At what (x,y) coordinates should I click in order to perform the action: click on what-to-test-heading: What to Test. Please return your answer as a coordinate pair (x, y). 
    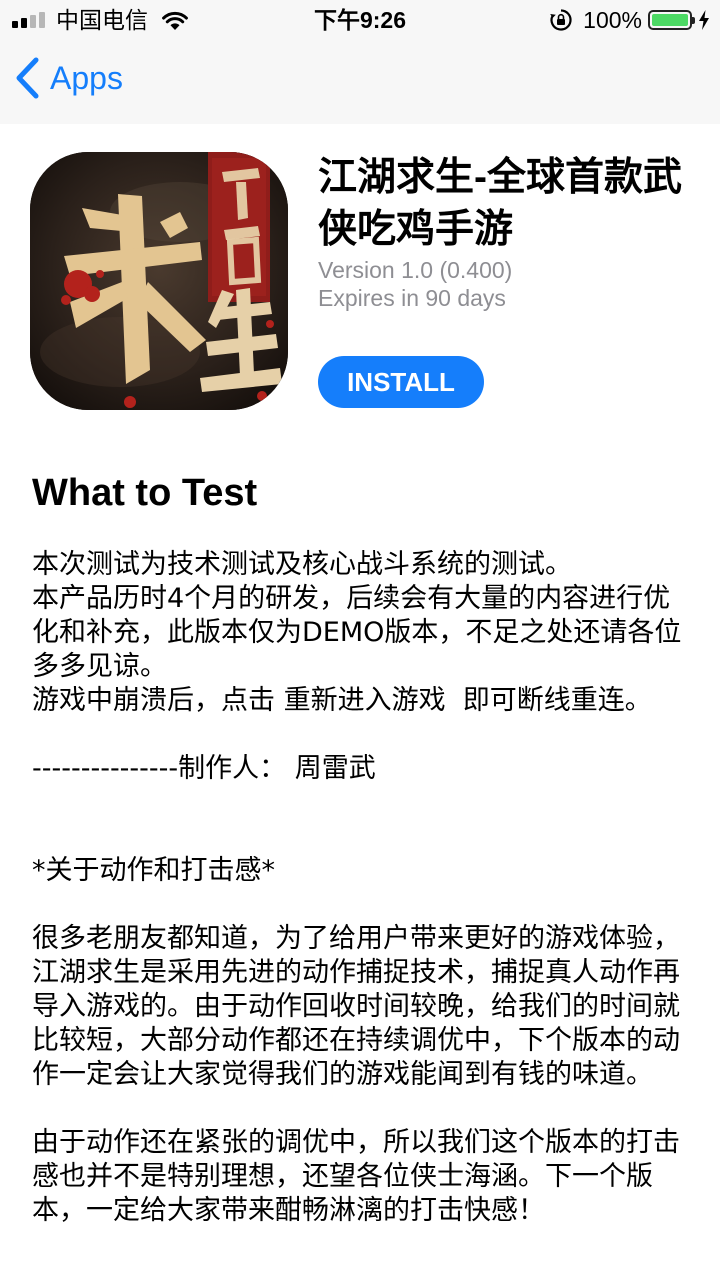
    Looking at the image, I should click on (145, 493).